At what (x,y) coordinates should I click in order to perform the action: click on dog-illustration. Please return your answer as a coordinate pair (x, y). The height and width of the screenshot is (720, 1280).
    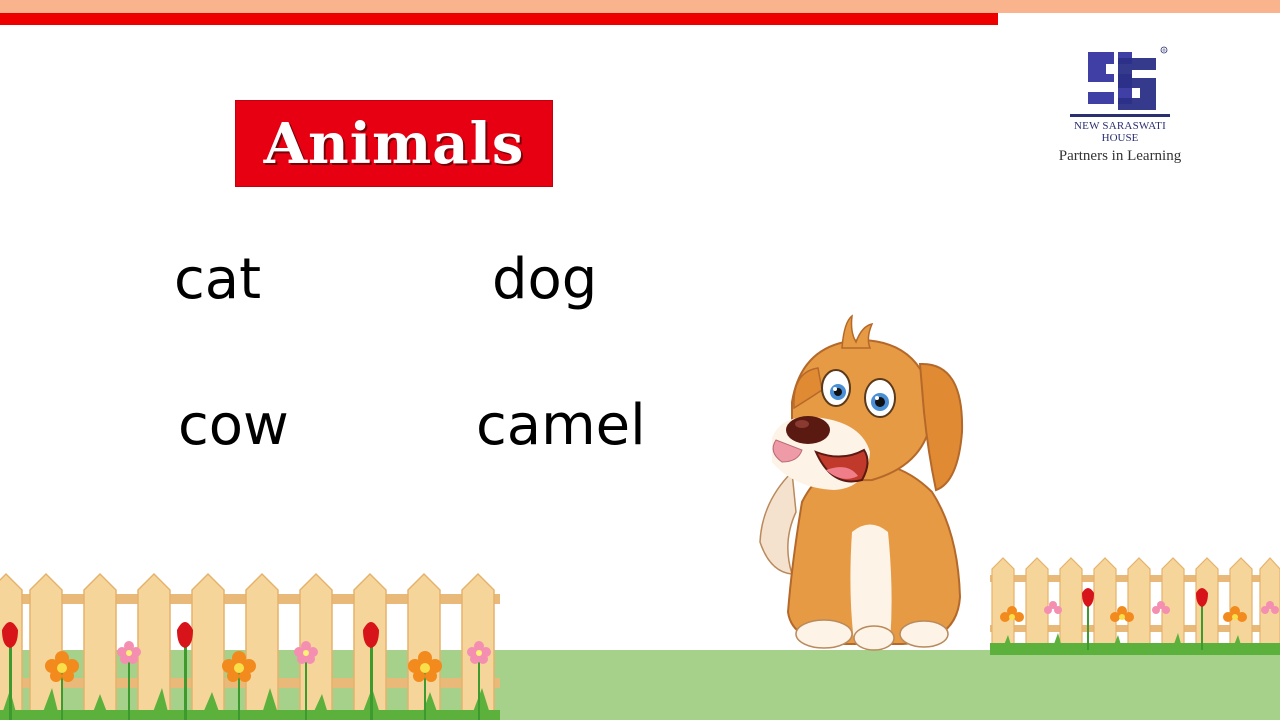
    Looking at the image, I should click on (861, 482).